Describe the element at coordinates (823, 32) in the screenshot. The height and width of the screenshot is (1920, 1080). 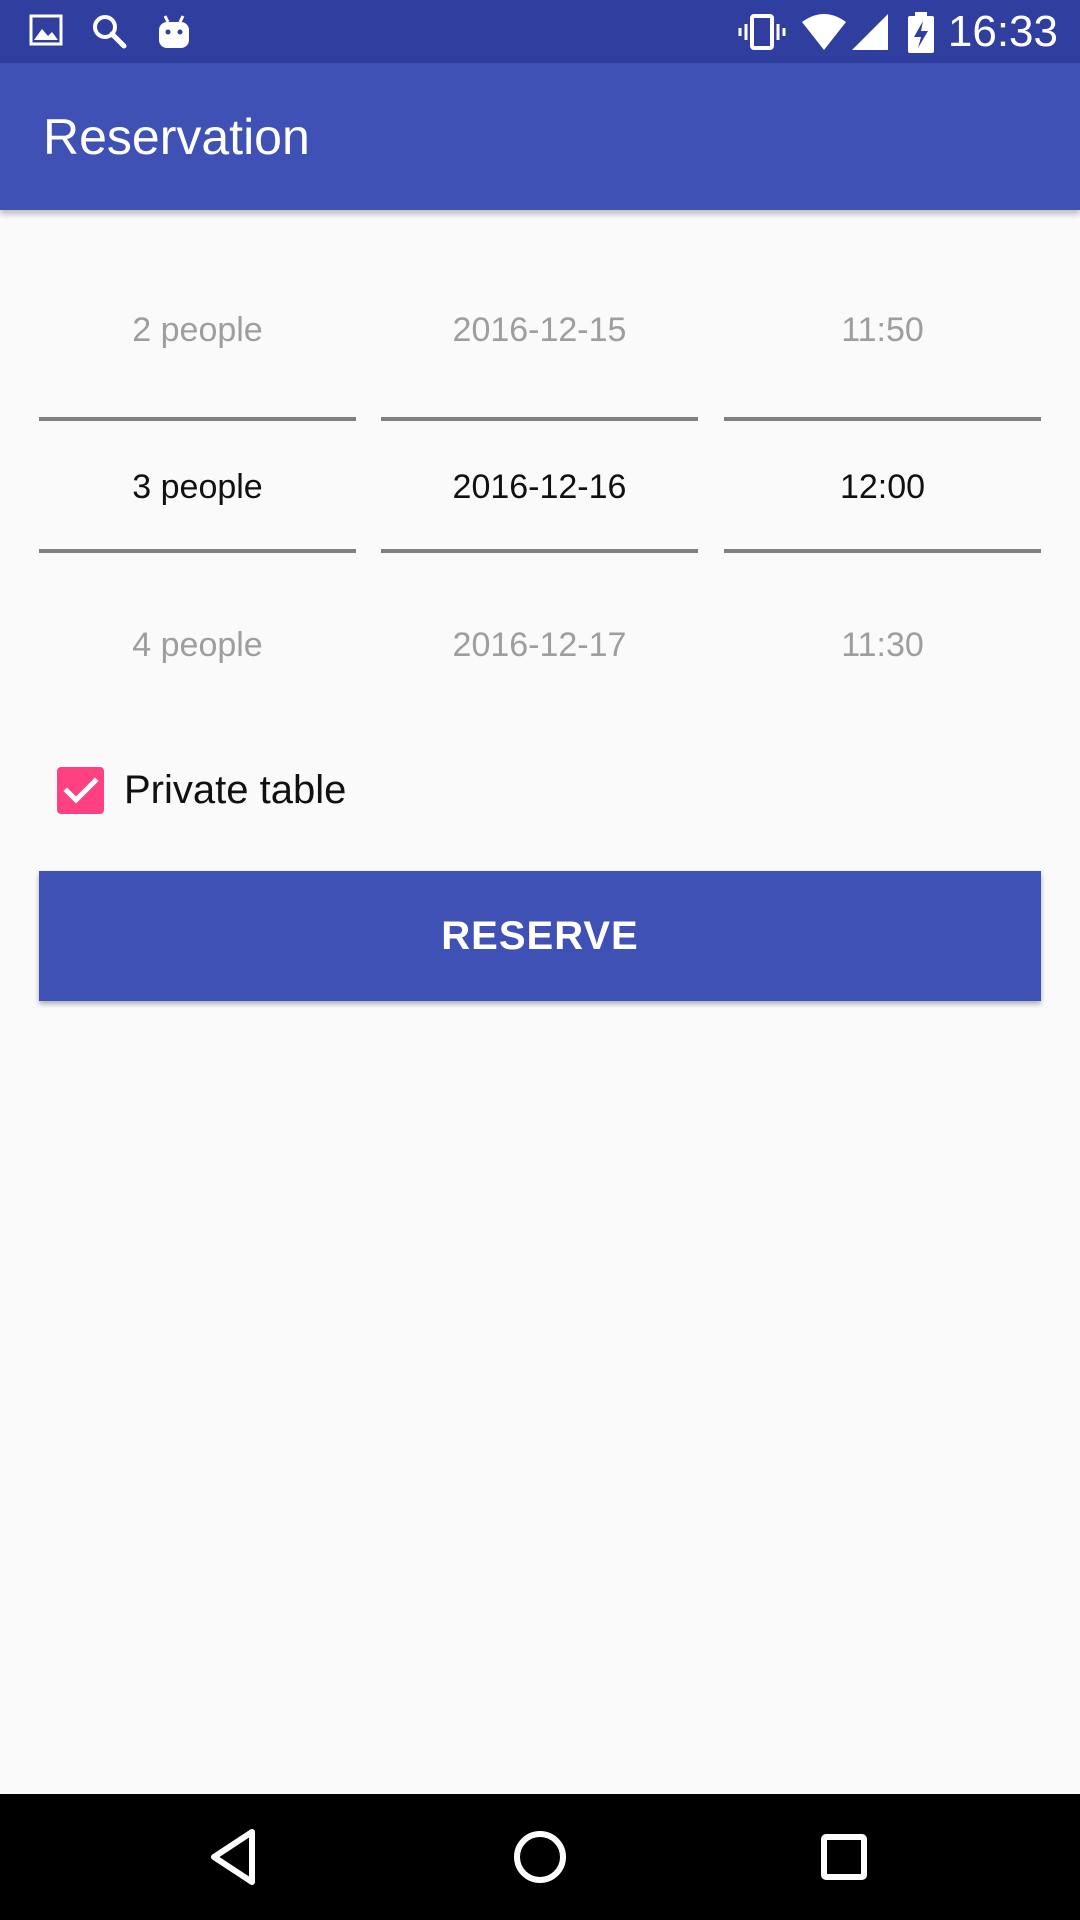
I see `wifi-icon` at that location.